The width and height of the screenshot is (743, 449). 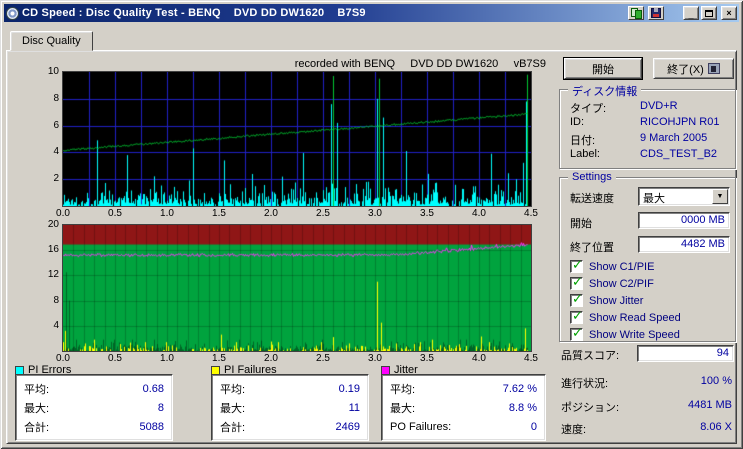 I want to click on pi-failures-stats: 平均: 0.19 最大: 11 合計: 2469, so click(x=290, y=407).